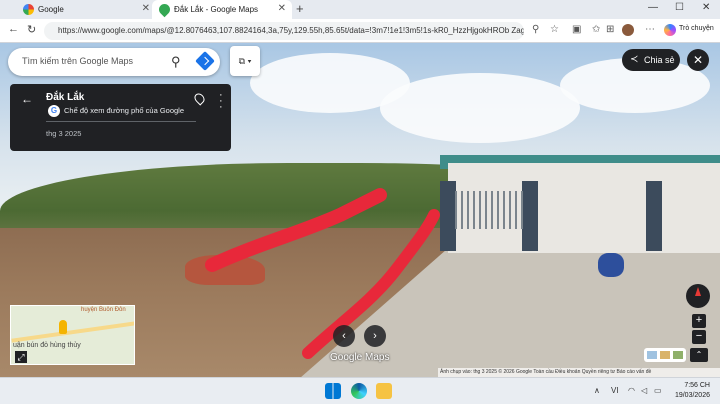 The width and height of the screenshot is (720, 404). What do you see at coordinates (13, 29) in the screenshot?
I see `back-icon: ←` at bounding box center [13, 29].